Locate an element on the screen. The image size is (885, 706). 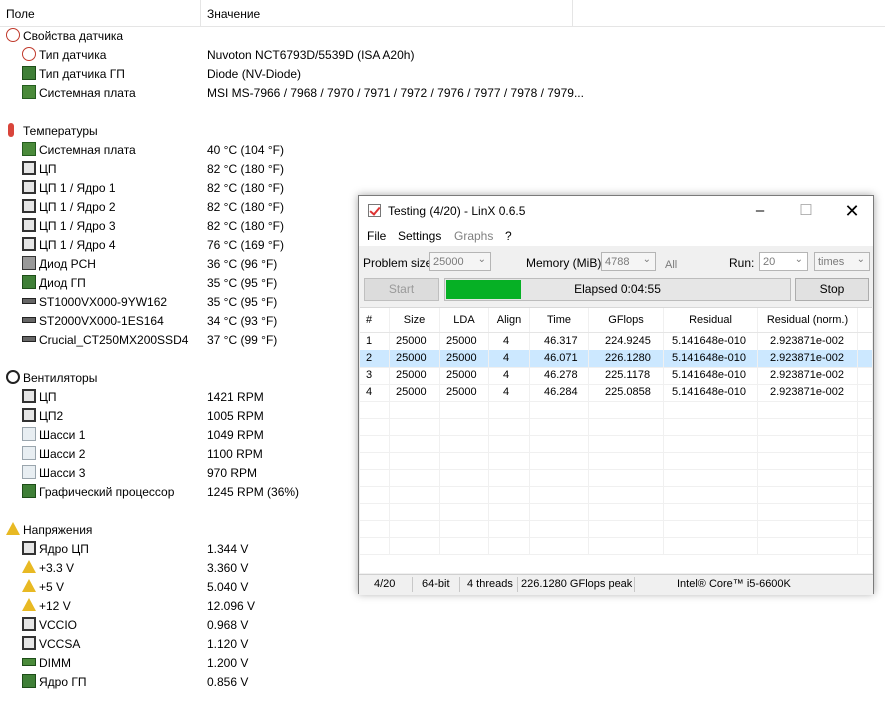
menu-settings: Settings is located at coordinates (419, 236).